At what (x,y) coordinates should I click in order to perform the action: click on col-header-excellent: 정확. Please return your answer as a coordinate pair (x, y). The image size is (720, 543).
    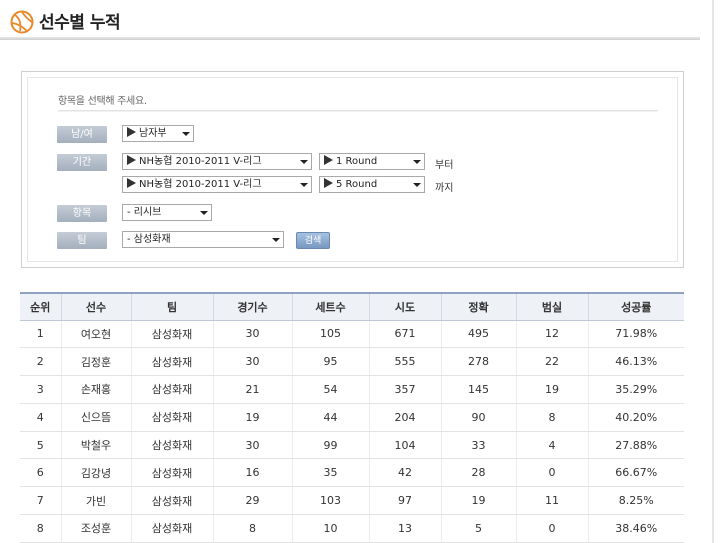
    Looking at the image, I should click on (478, 306).